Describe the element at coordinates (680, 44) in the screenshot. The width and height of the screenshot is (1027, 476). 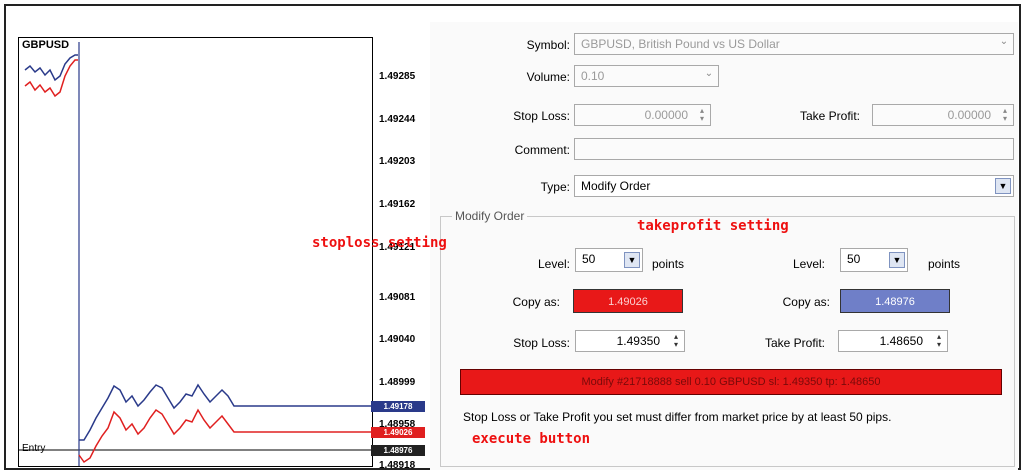
I see `symbol-value: GBPUSD, British Pound vs US Dollar` at that location.